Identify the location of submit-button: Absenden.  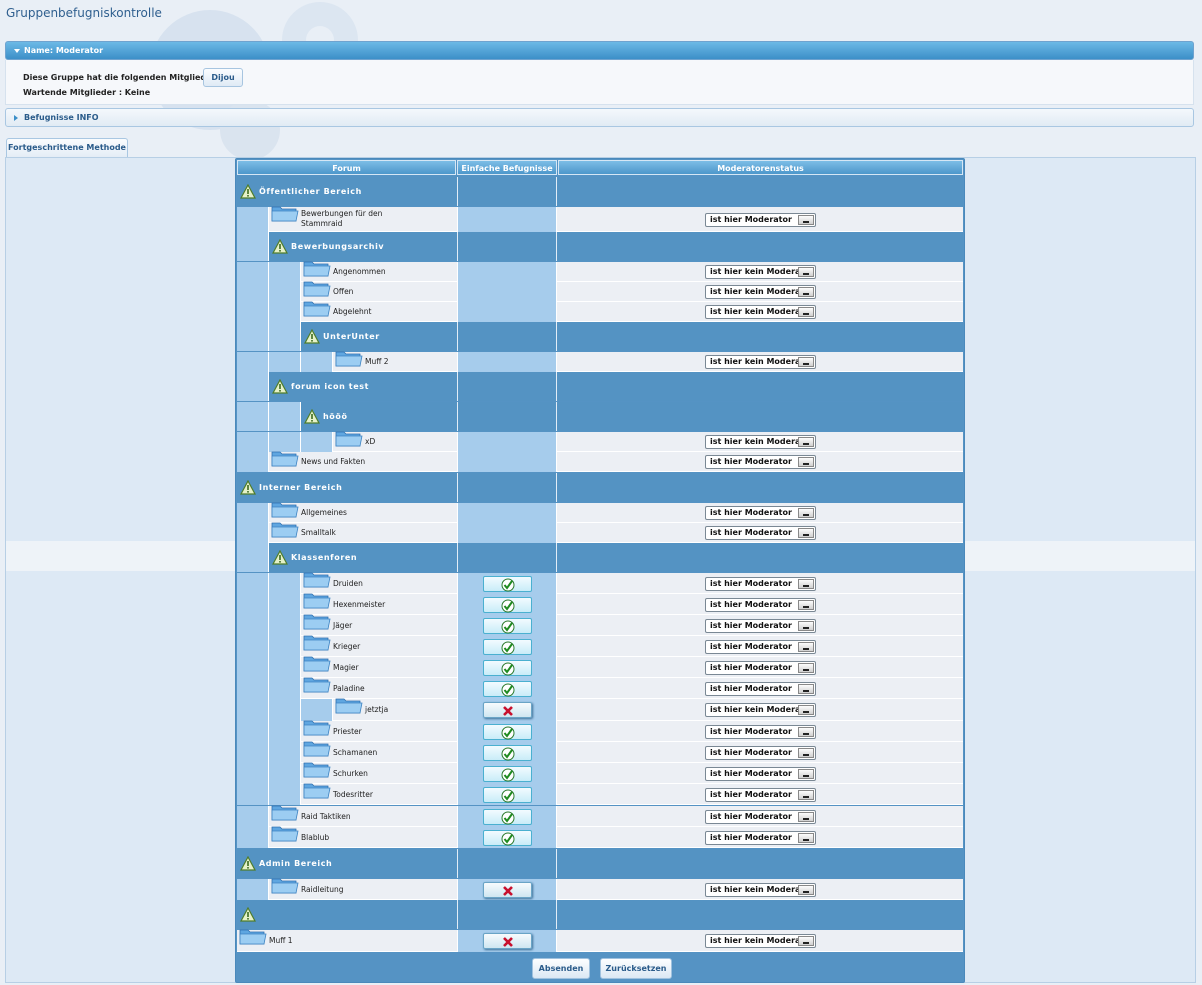
(561, 968).